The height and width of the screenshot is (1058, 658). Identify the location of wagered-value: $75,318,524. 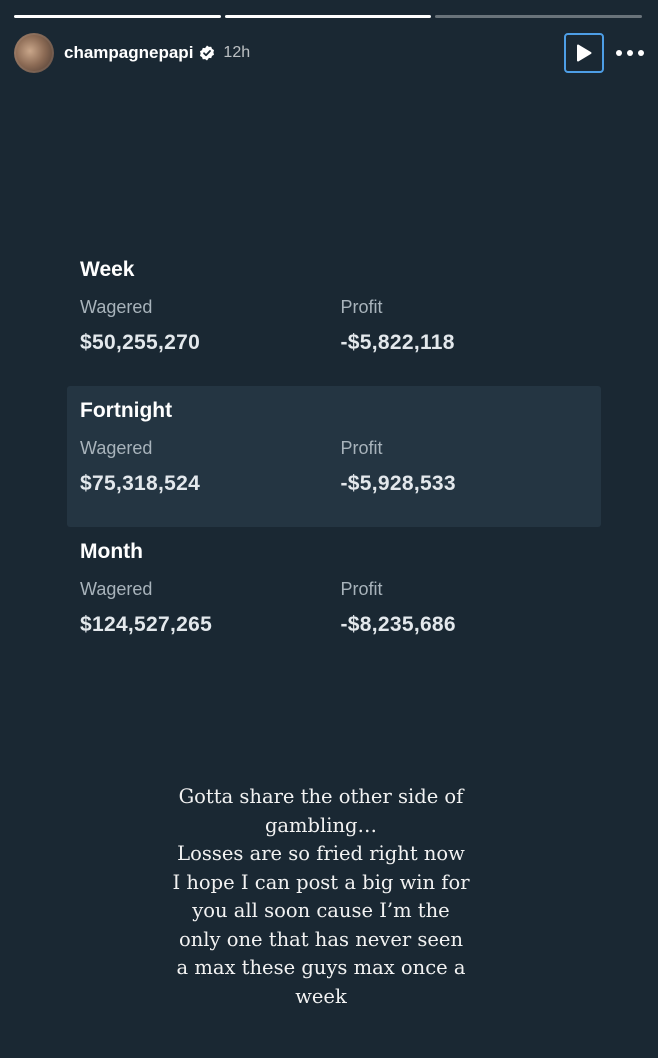
(140, 483).